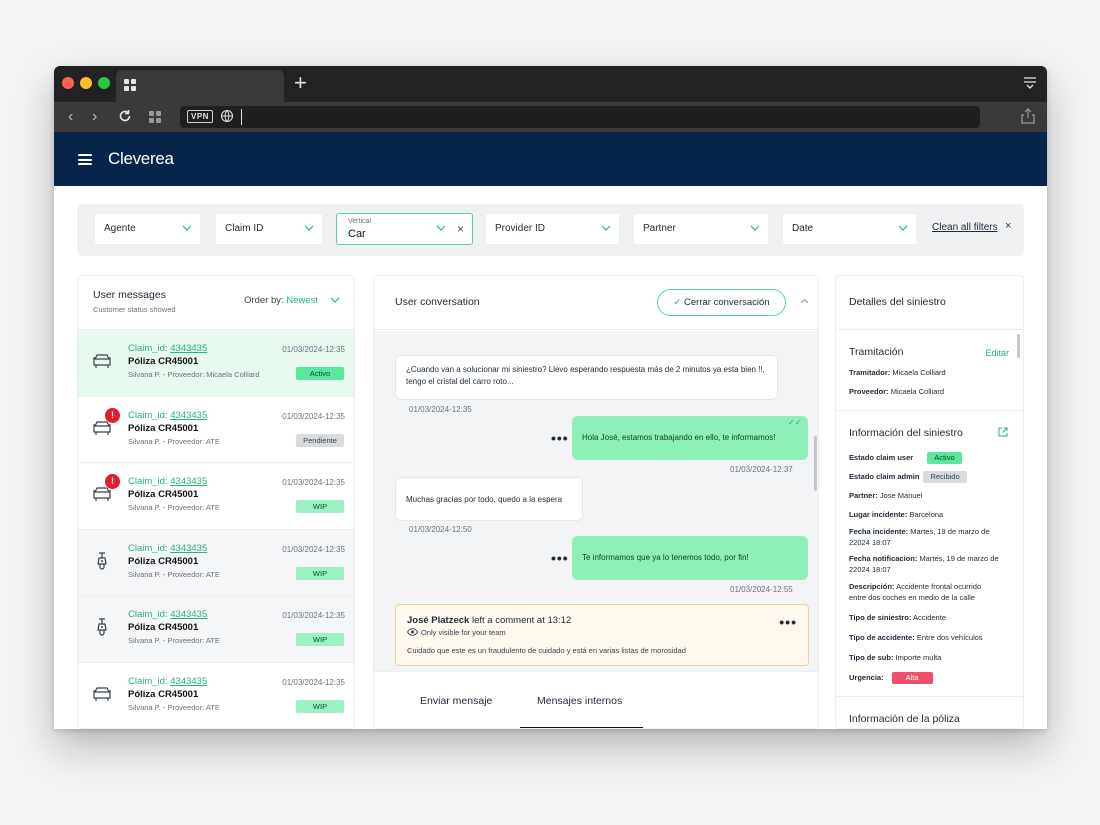  I want to click on claim-id-value: 4343435, so click(189, 681).